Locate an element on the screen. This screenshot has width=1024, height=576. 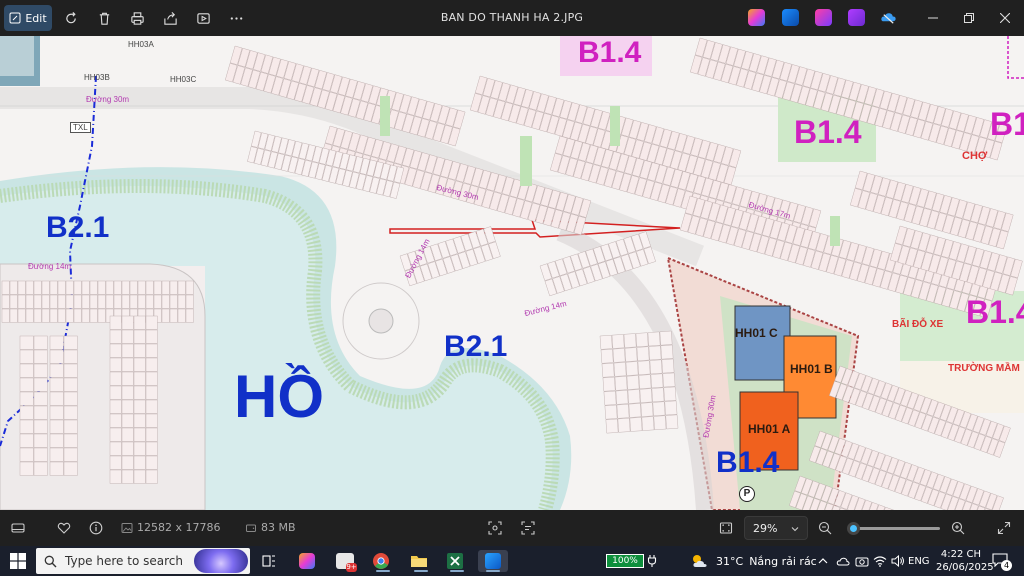
lake-label: HỒ is located at coordinates (279, 396).